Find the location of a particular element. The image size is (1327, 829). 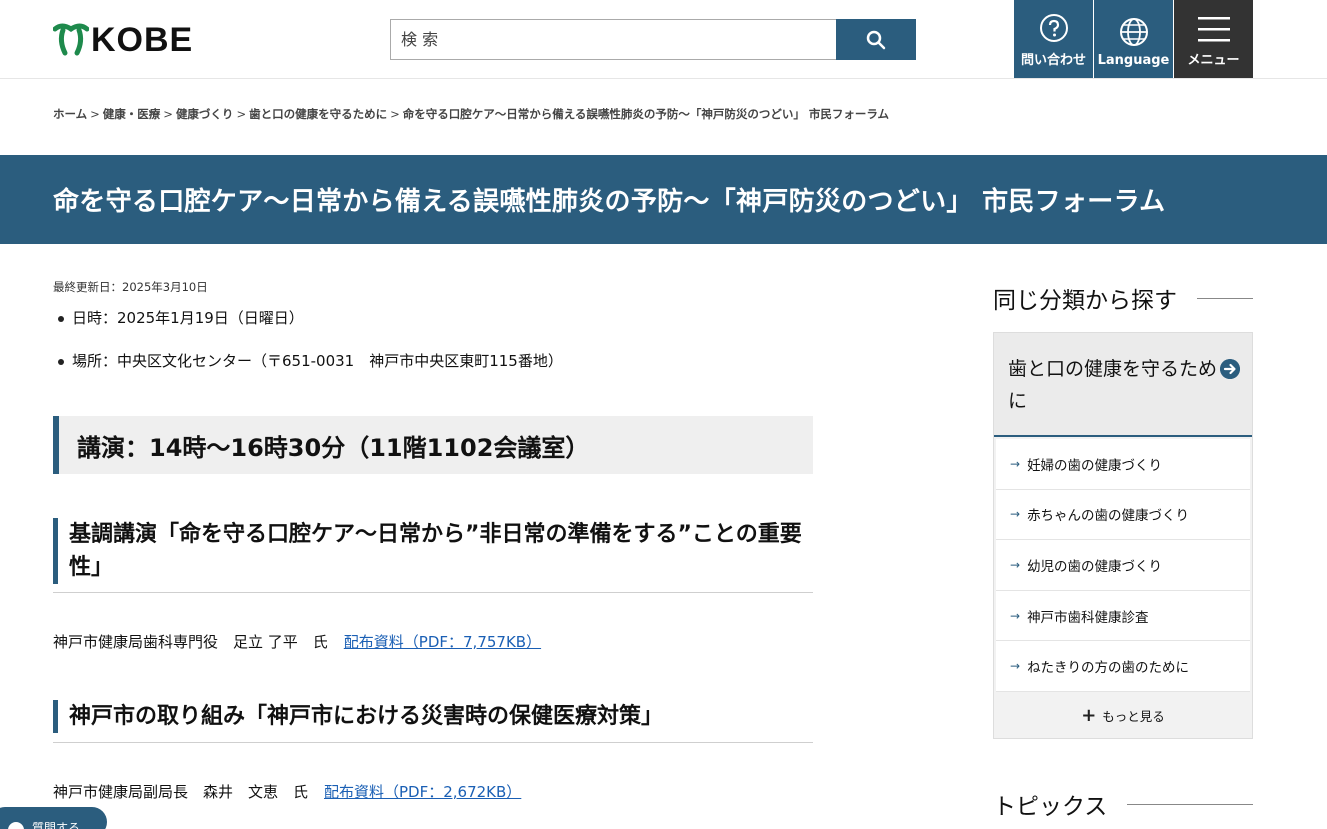

sidebar-item-bedridden: → ねたきりの方の歯のために is located at coordinates (1123, 666).